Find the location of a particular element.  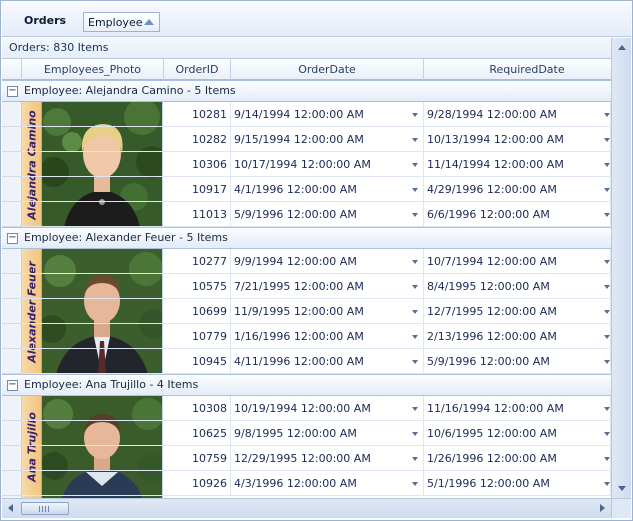

required-date-cell: 10/7/1994 12:00:00 AM is located at coordinates (517, 261).